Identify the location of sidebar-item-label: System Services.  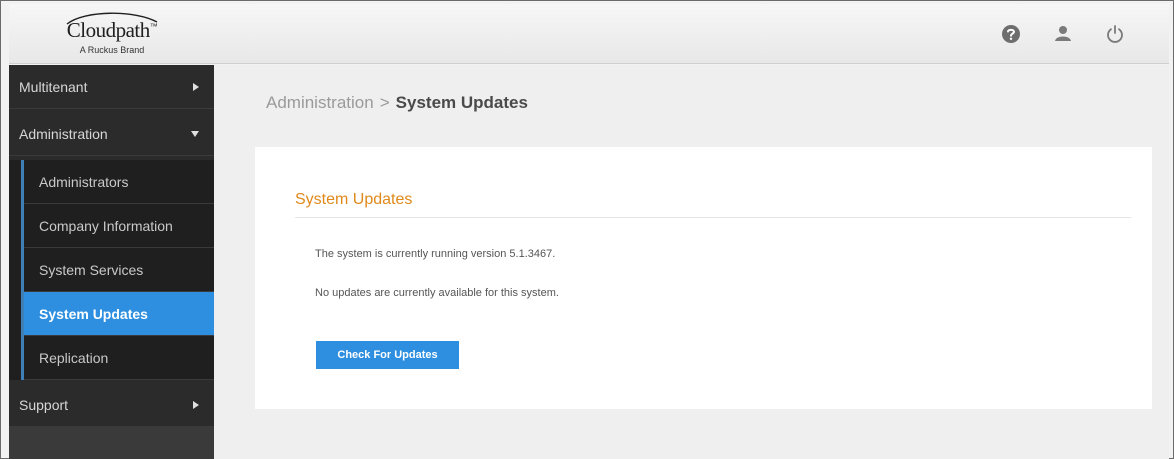
(91, 269).